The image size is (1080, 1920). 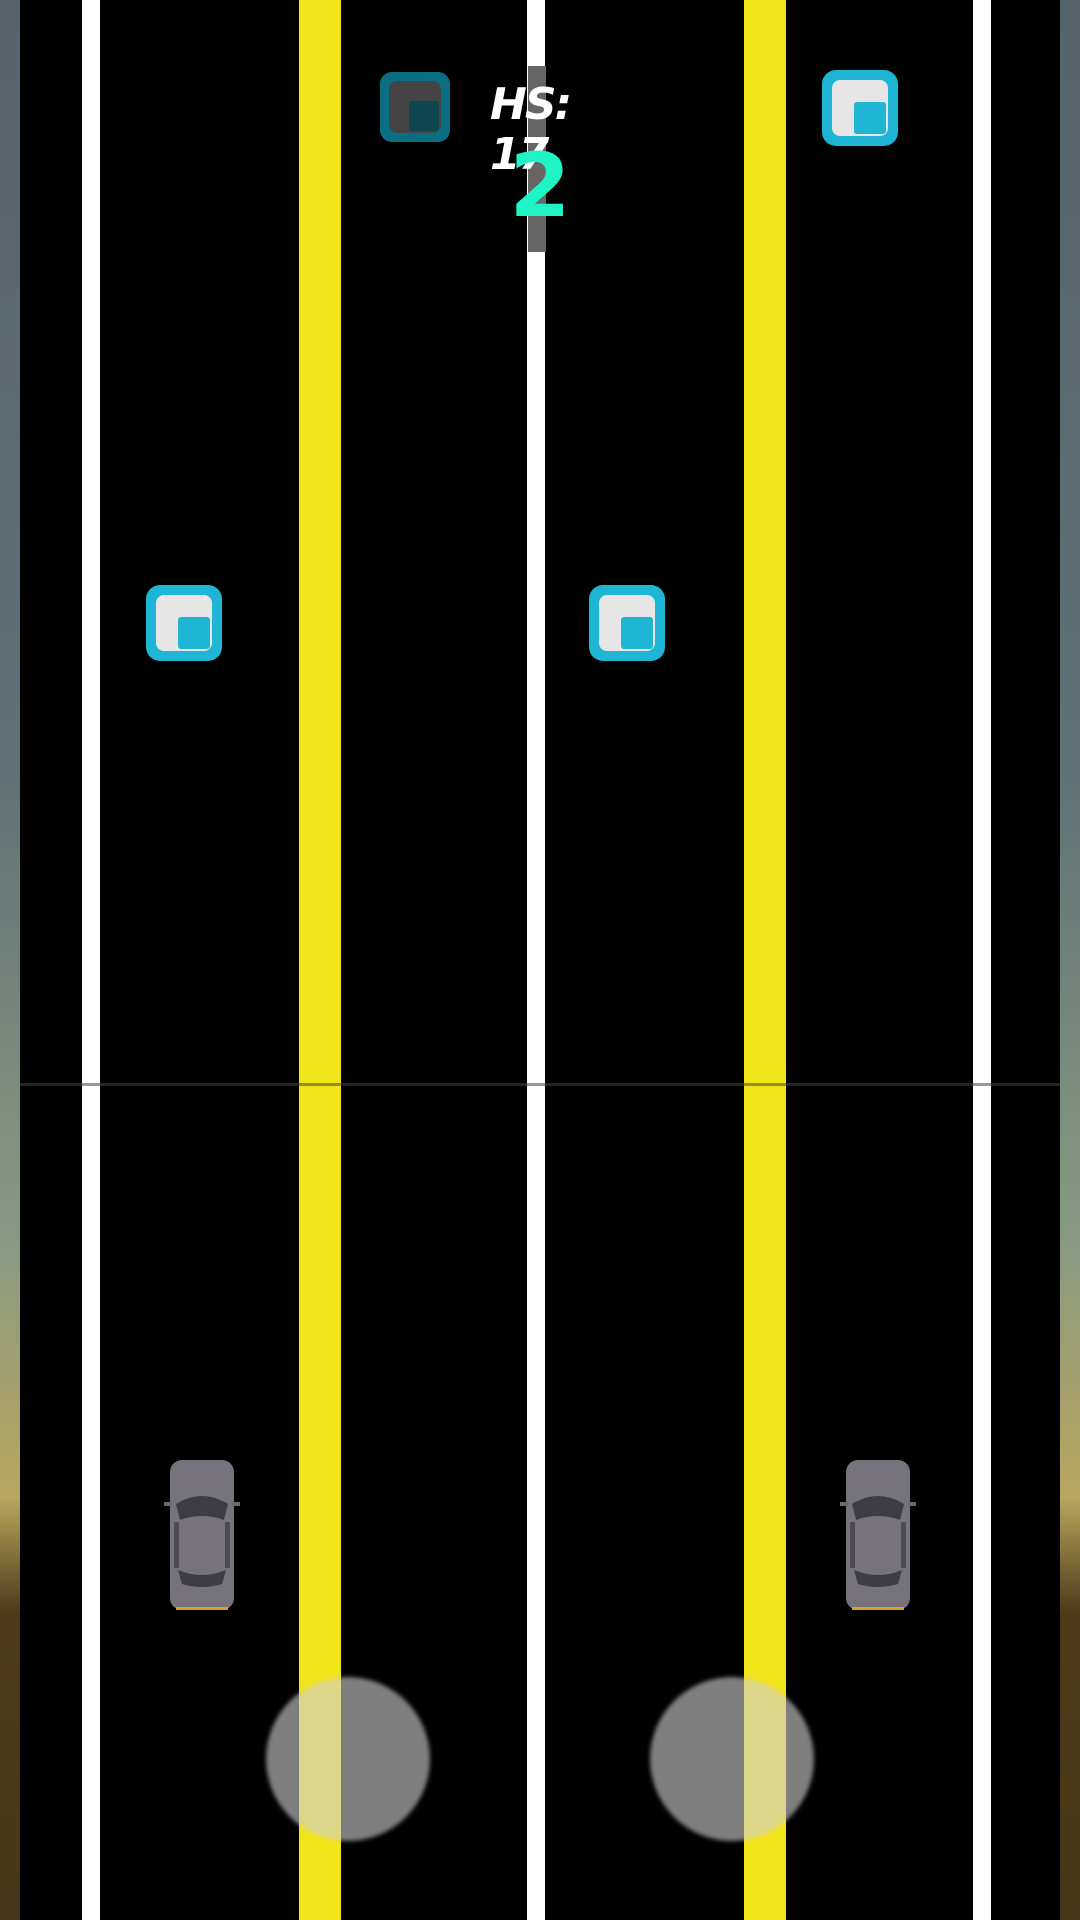 I want to click on white-lane-line-right, so click(x=982, y=960).